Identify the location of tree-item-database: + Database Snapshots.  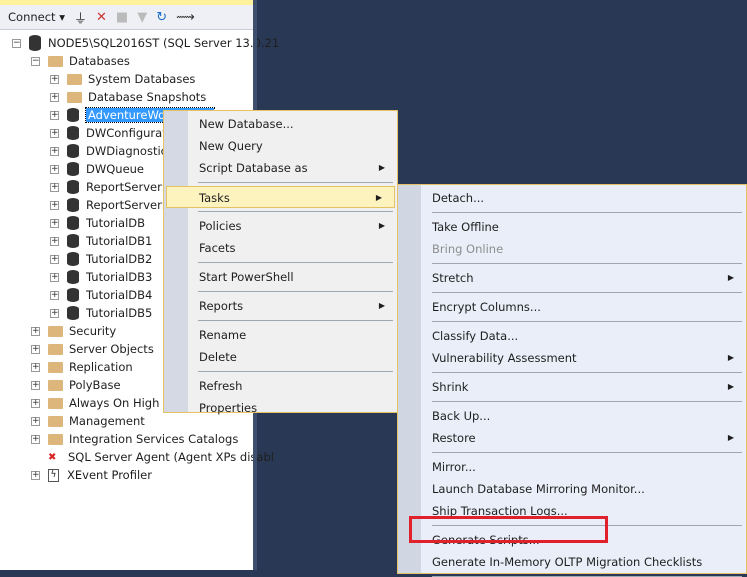
(128, 97).